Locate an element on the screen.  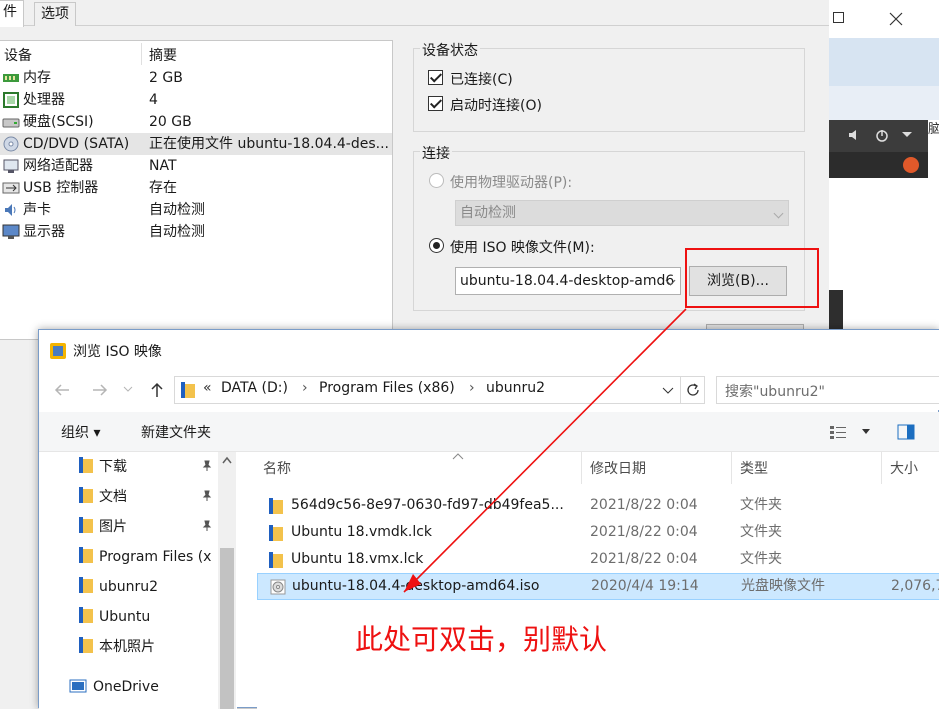
iso-image-radio is located at coordinates (436, 245).